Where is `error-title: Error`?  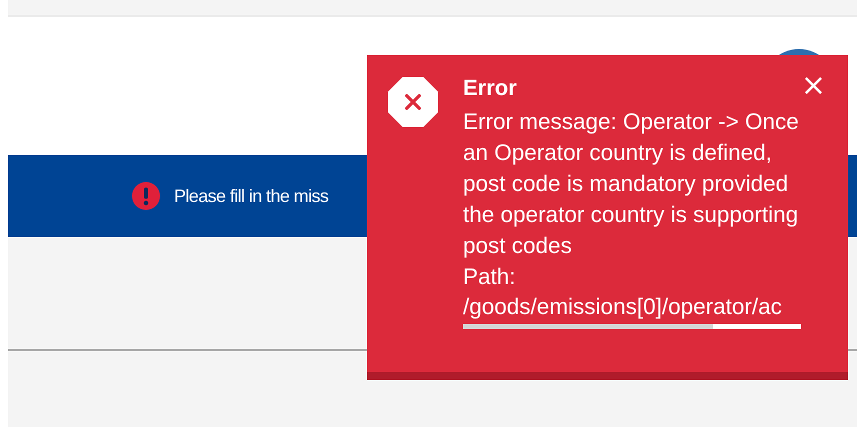 error-title: Error is located at coordinates (490, 88).